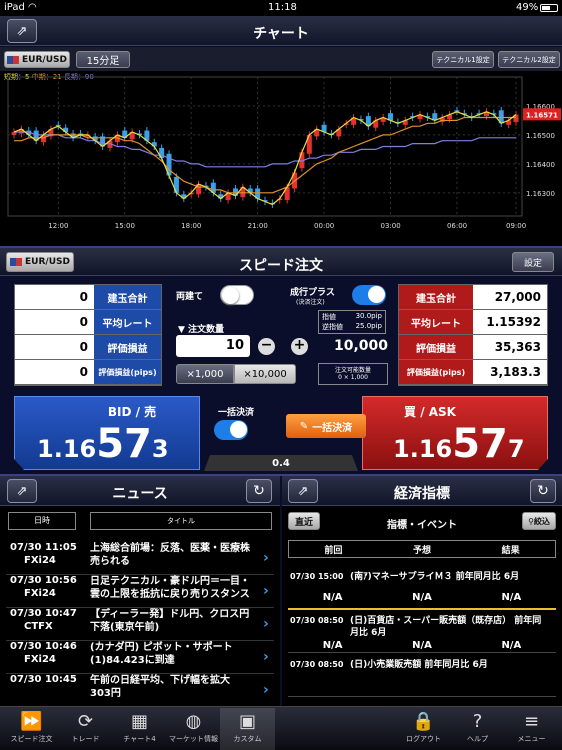 This screenshot has height=750, width=562. Describe the element at coordinates (430, 412) in the screenshot. I see `ask-label: 買 / ASK` at that location.